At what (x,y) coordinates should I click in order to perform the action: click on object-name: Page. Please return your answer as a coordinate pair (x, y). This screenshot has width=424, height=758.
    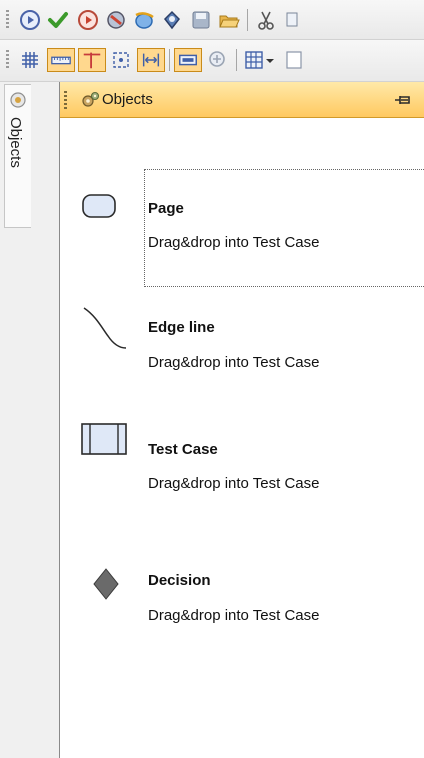
    Looking at the image, I should click on (166, 208).